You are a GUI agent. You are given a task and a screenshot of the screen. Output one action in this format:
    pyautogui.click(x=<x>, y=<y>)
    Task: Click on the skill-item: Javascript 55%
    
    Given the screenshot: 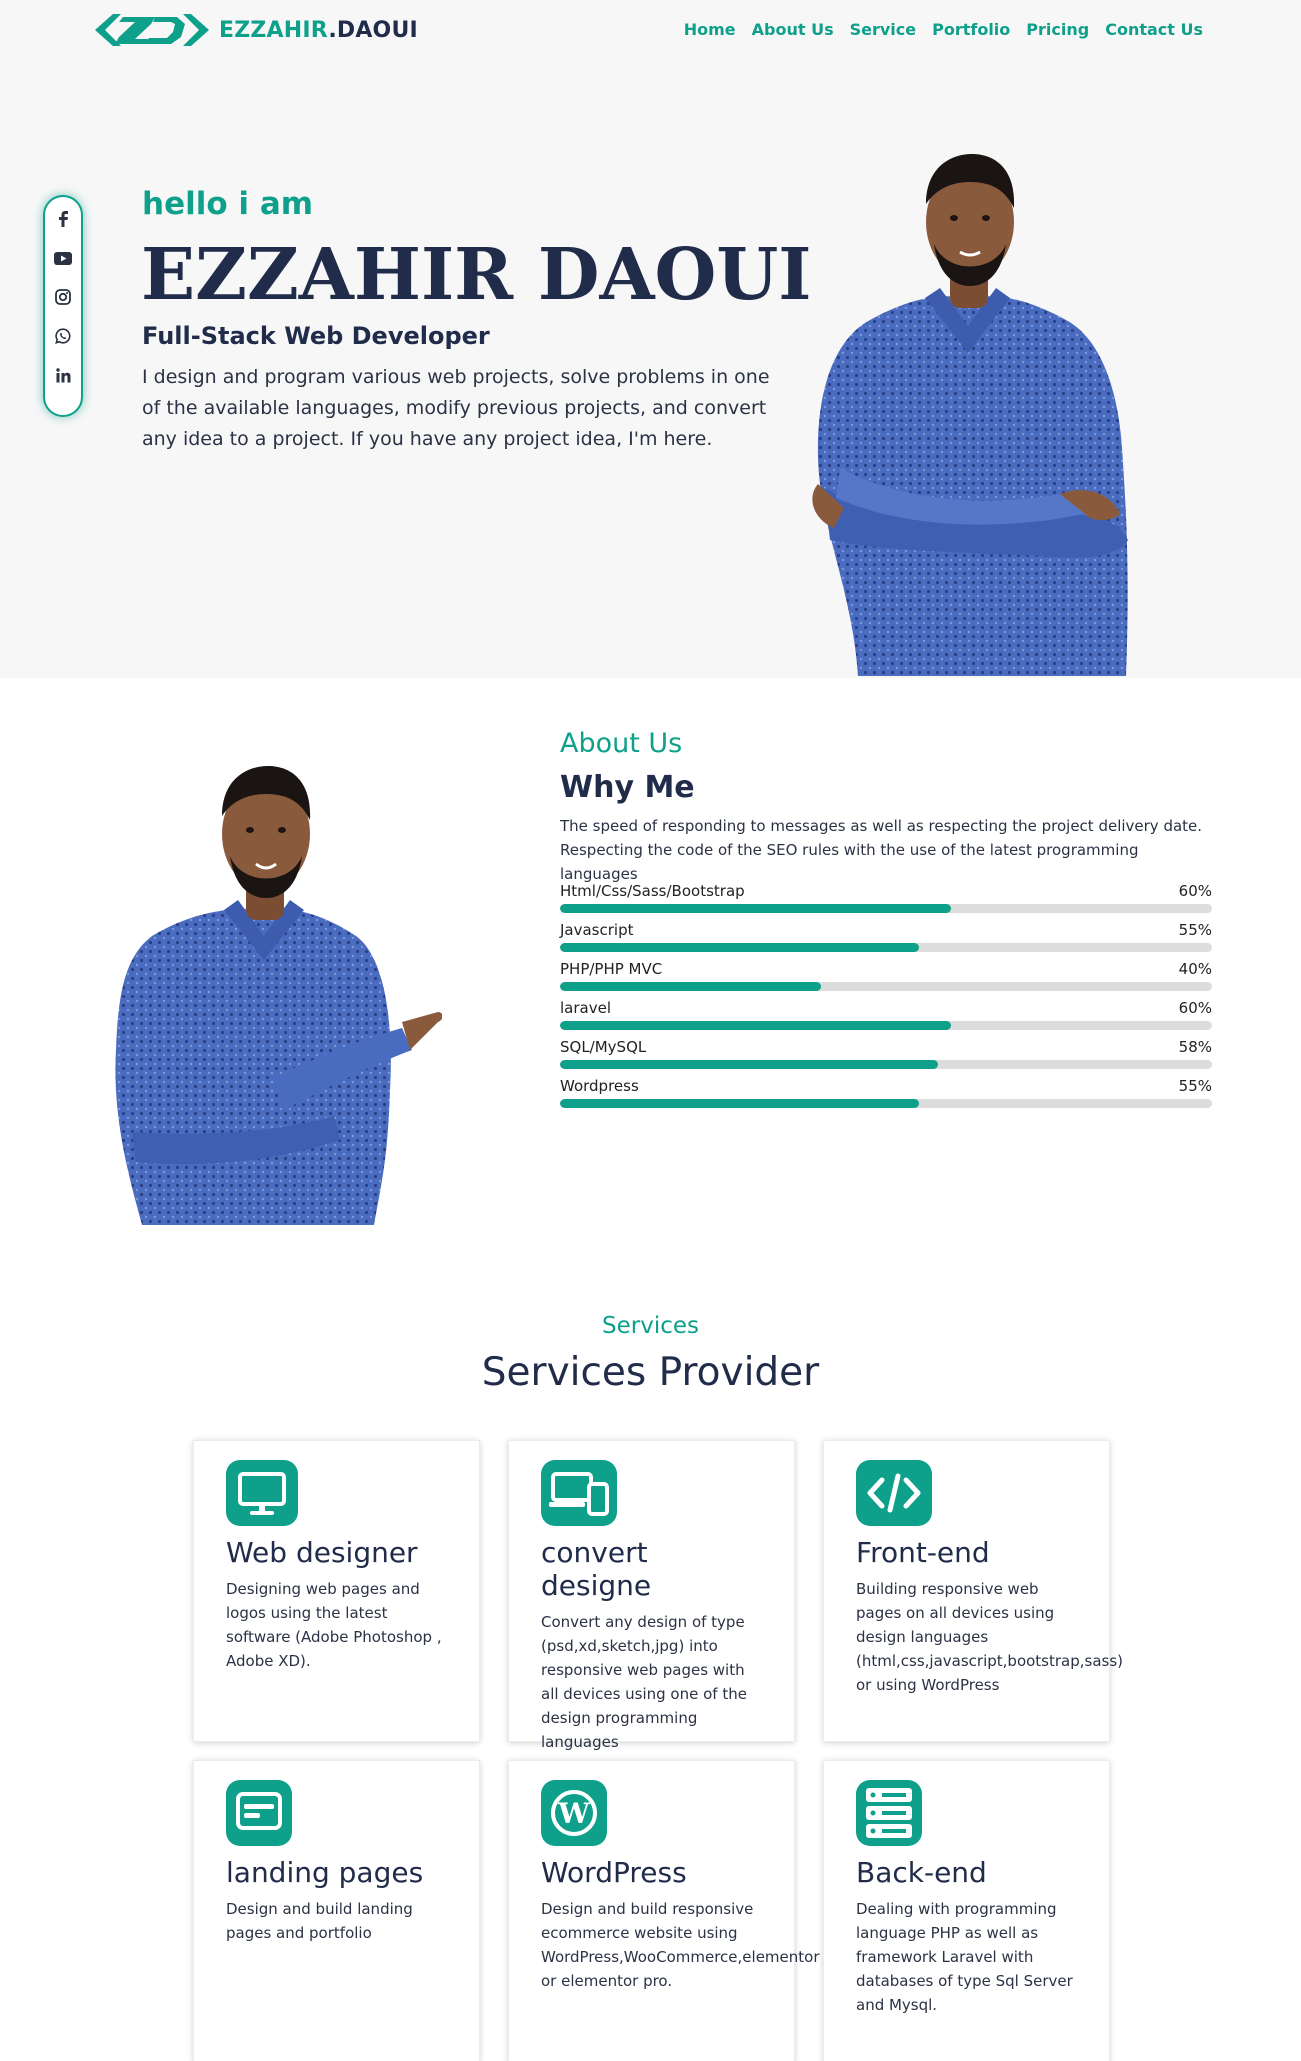 What is the action you would take?
    pyautogui.click(x=886, y=940)
    